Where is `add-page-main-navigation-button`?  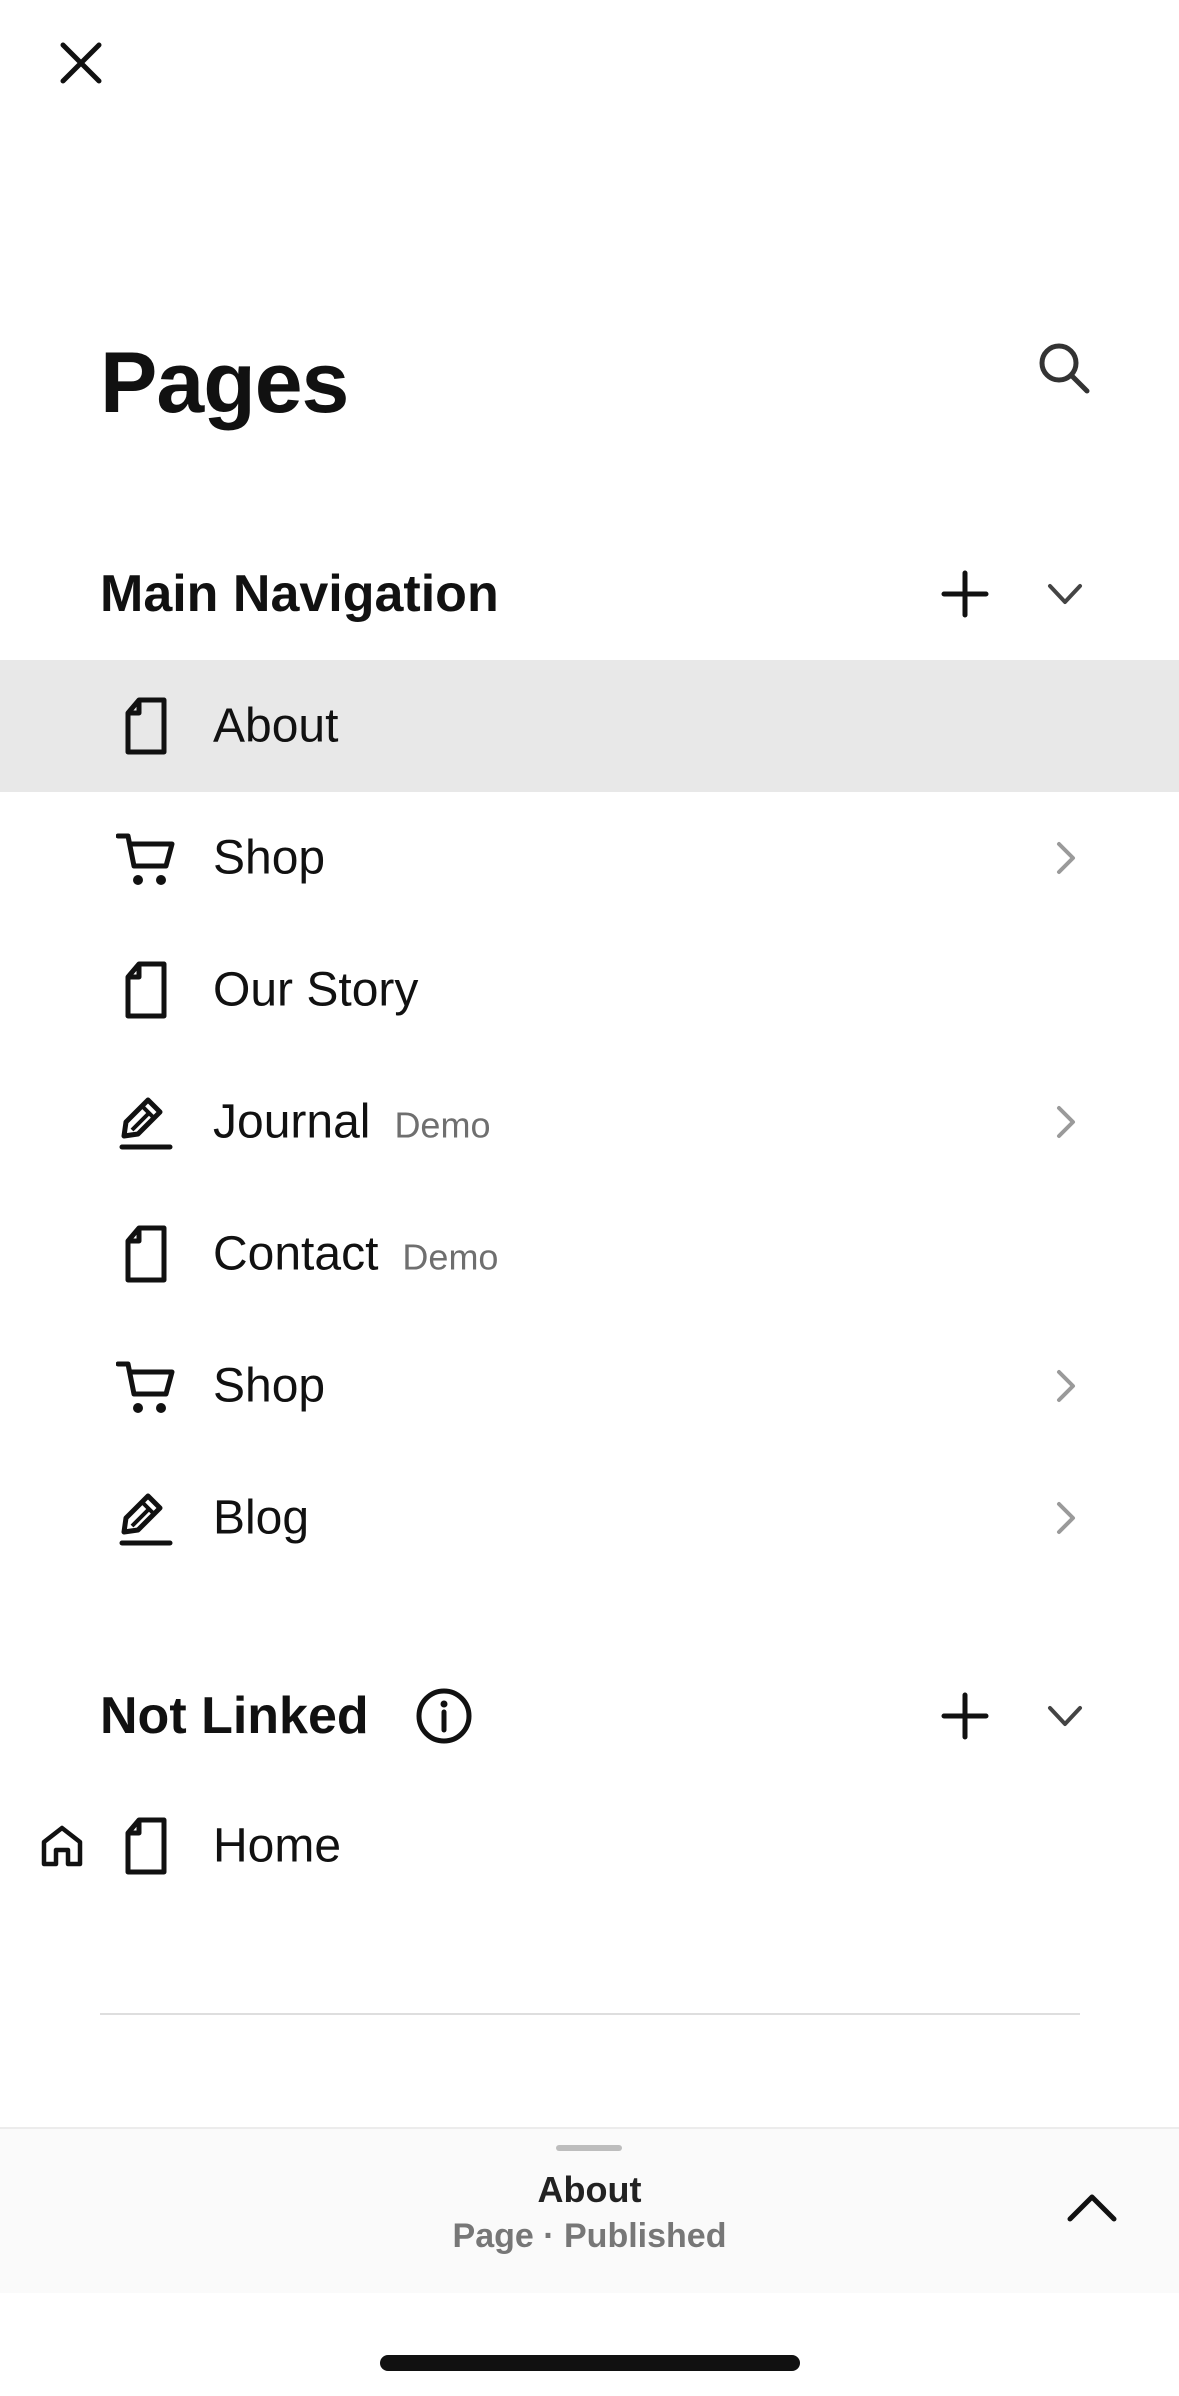 add-page-main-navigation-button is located at coordinates (965, 594).